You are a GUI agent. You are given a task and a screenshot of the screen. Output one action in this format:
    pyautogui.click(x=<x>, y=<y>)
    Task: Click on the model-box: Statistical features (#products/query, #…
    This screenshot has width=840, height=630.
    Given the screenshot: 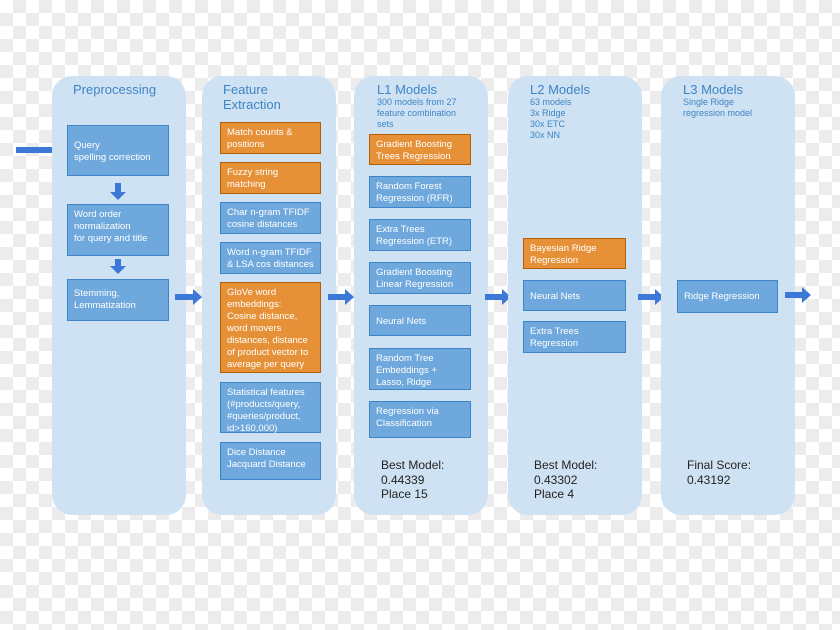 What is the action you would take?
    pyautogui.click(x=270, y=408)
    